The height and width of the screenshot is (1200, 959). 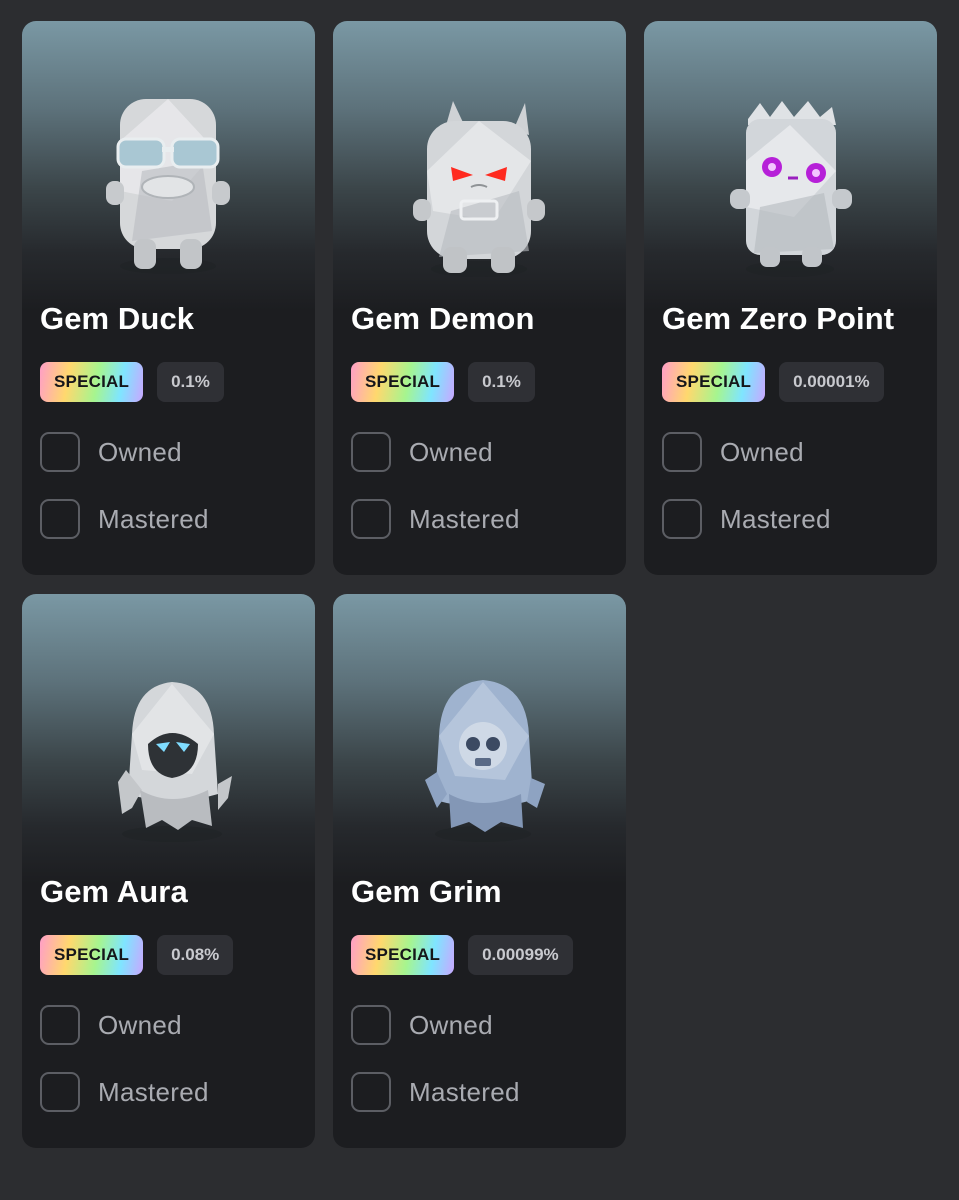 What do you see at coordinates (773, 382) in the screenshot?
I see `badge-row: SPECIAL 0.00001%` at bounding box center [773, 382].